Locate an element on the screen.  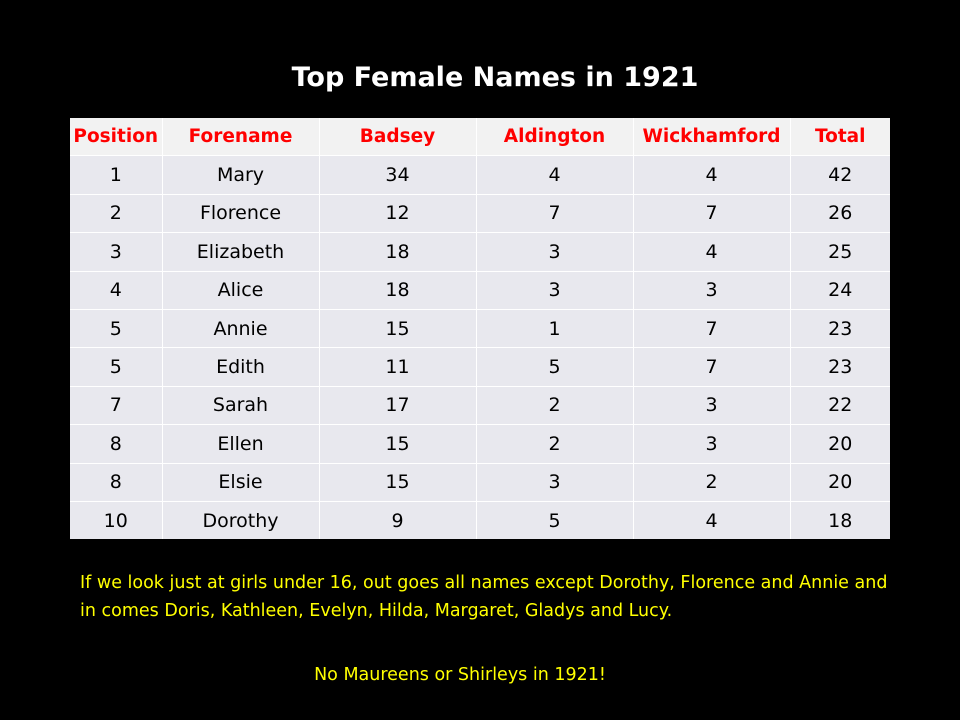
table-row: 8 Ellen 15 2 3 20 is located at coordinates (480, 444).